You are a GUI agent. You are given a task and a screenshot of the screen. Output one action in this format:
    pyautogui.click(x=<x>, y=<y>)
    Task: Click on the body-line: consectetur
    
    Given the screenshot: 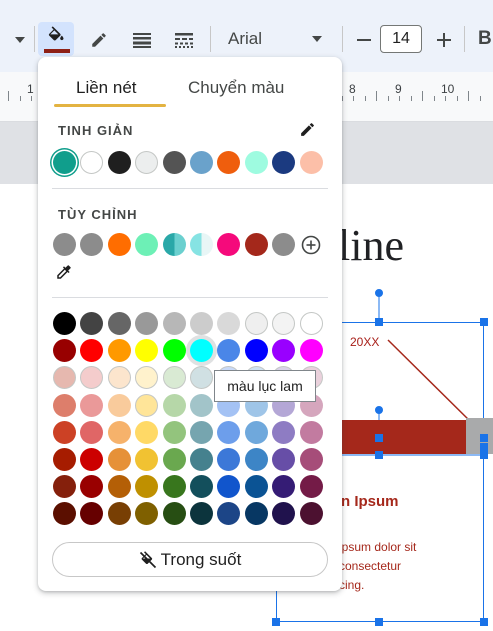 What is the action you would take?
    pyautogui.click(x=370, y=566)
    